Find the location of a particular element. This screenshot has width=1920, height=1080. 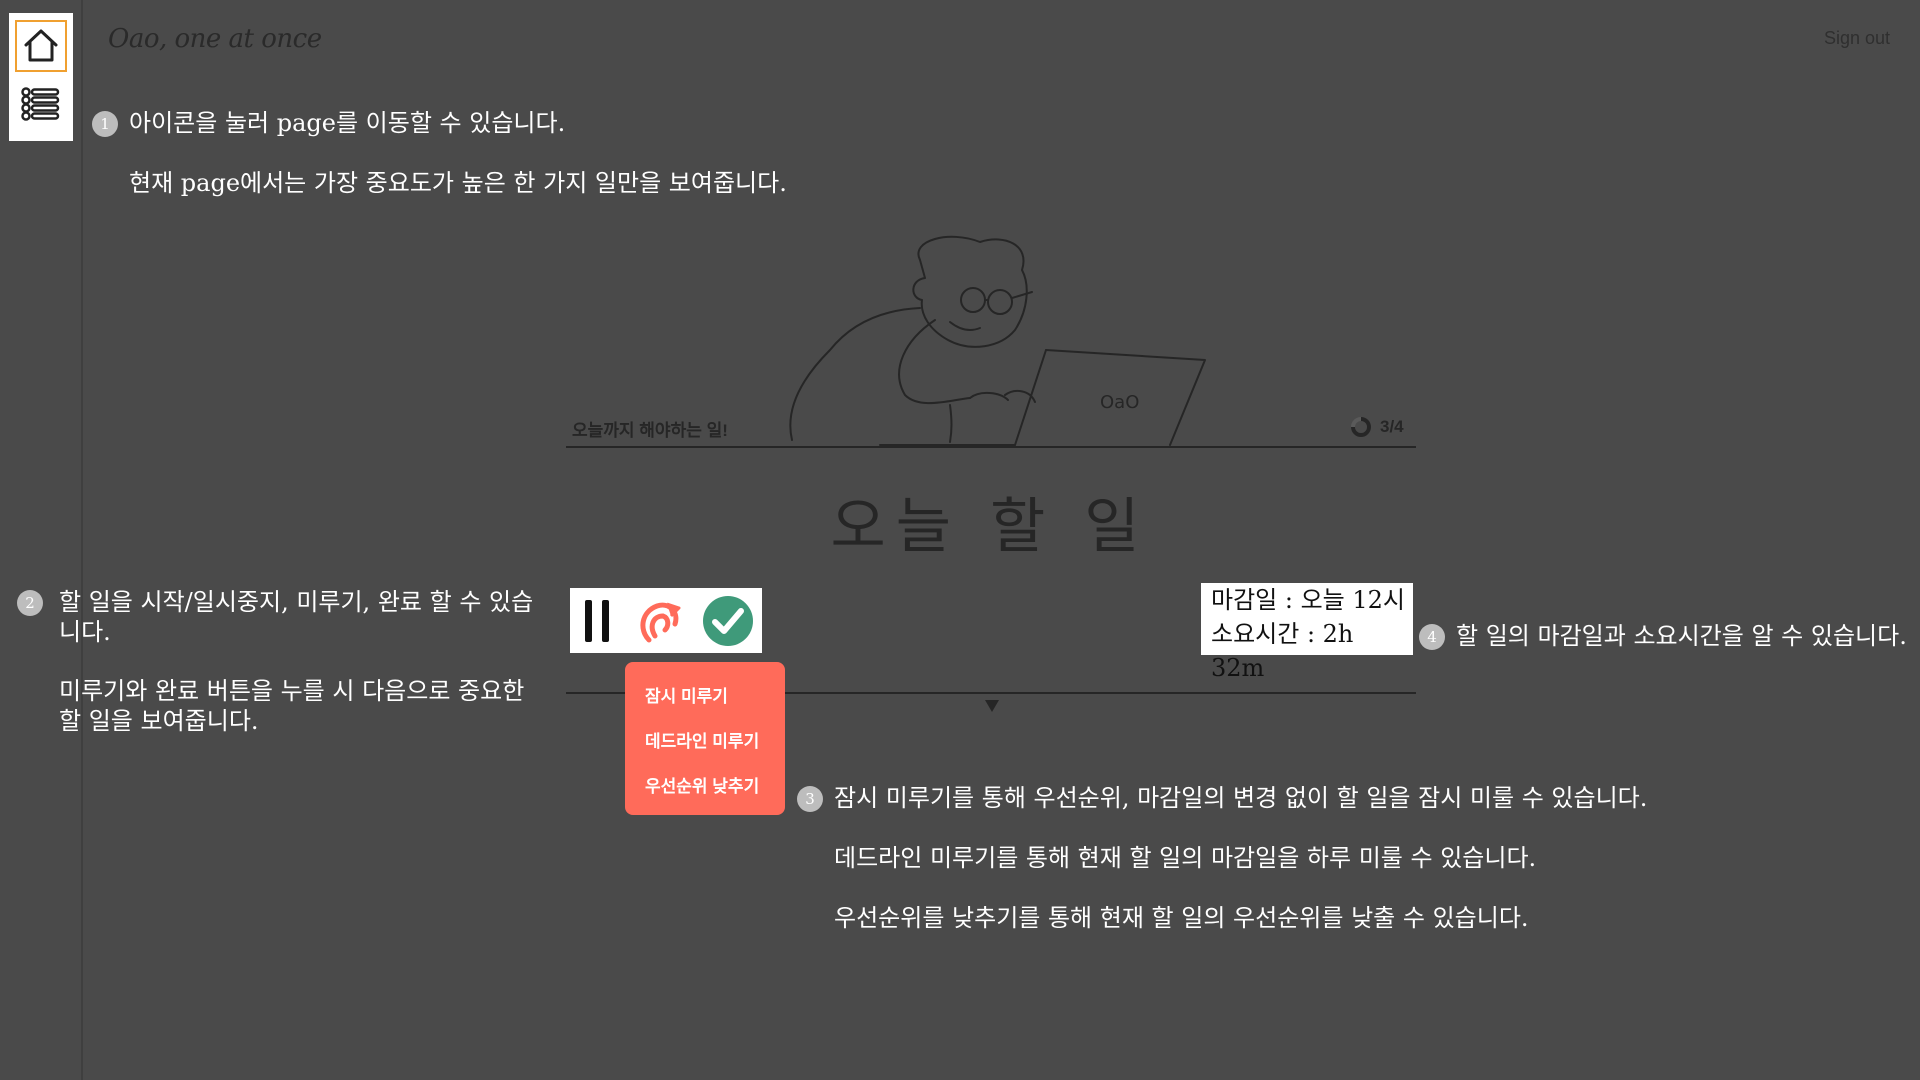

step-3-text-2: 데드라인 미루기를 통해 현재 할 일의 마감일을 하루 미룰 수 있습니다. is located at coordinates (1185, 858).